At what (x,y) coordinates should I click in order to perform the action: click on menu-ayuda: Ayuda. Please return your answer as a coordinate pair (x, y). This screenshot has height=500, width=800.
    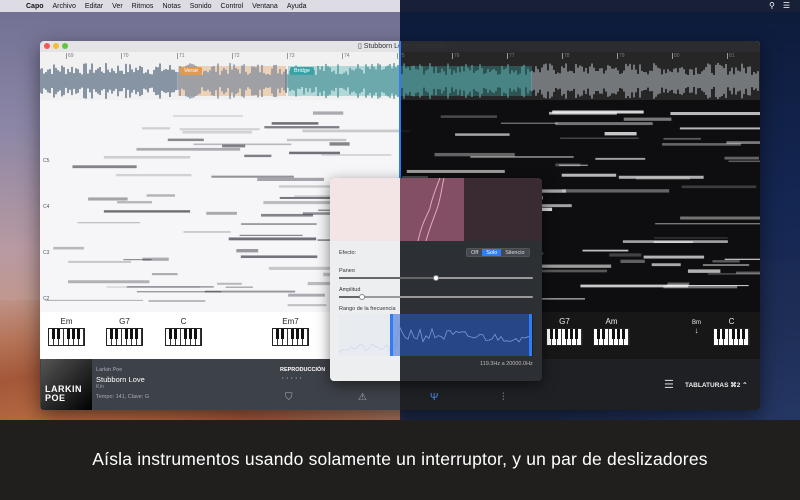
    Looking at the image, I should click on (297, 6).